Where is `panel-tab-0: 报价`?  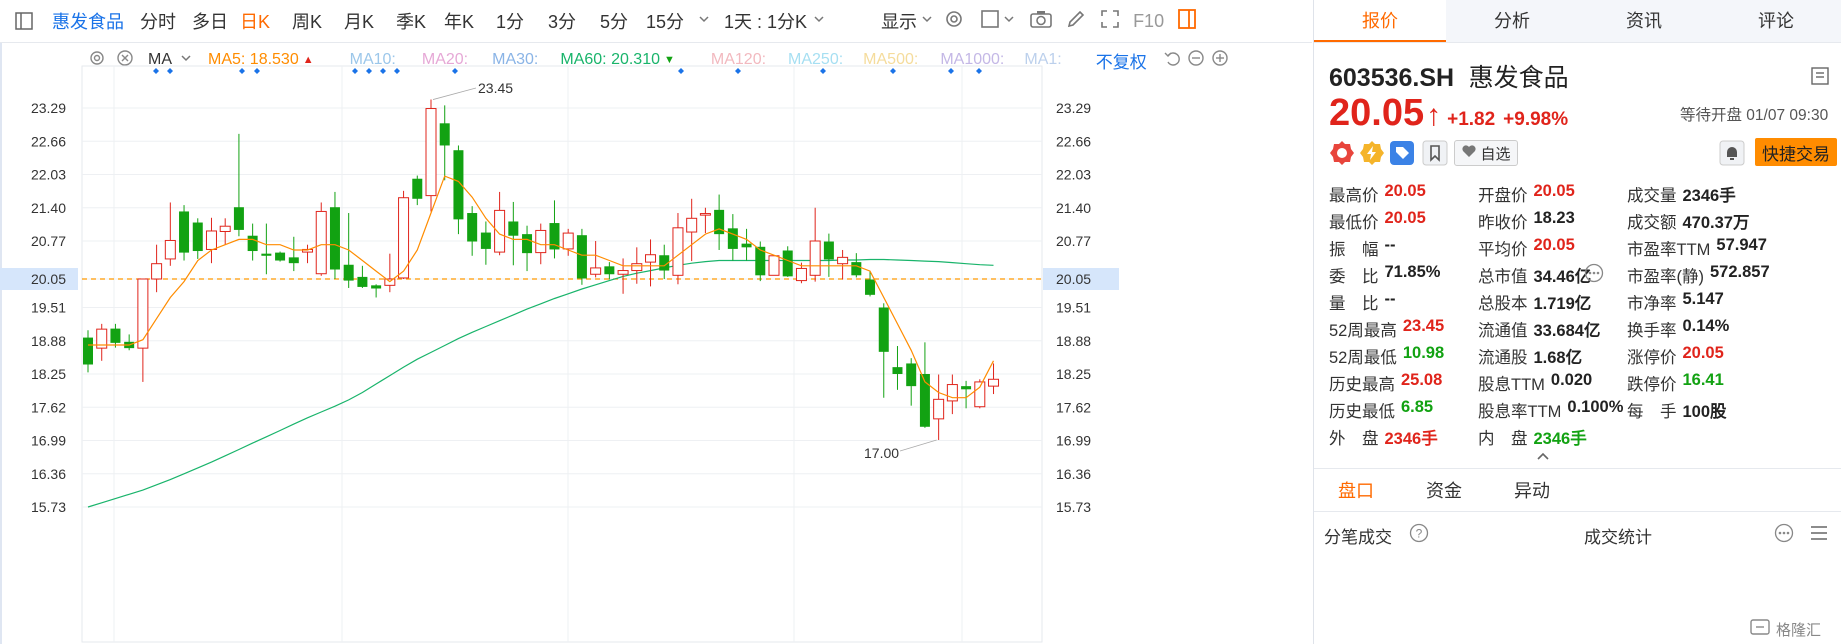 panel-tab-0: 报价 is located at coordinates (1380, 21).